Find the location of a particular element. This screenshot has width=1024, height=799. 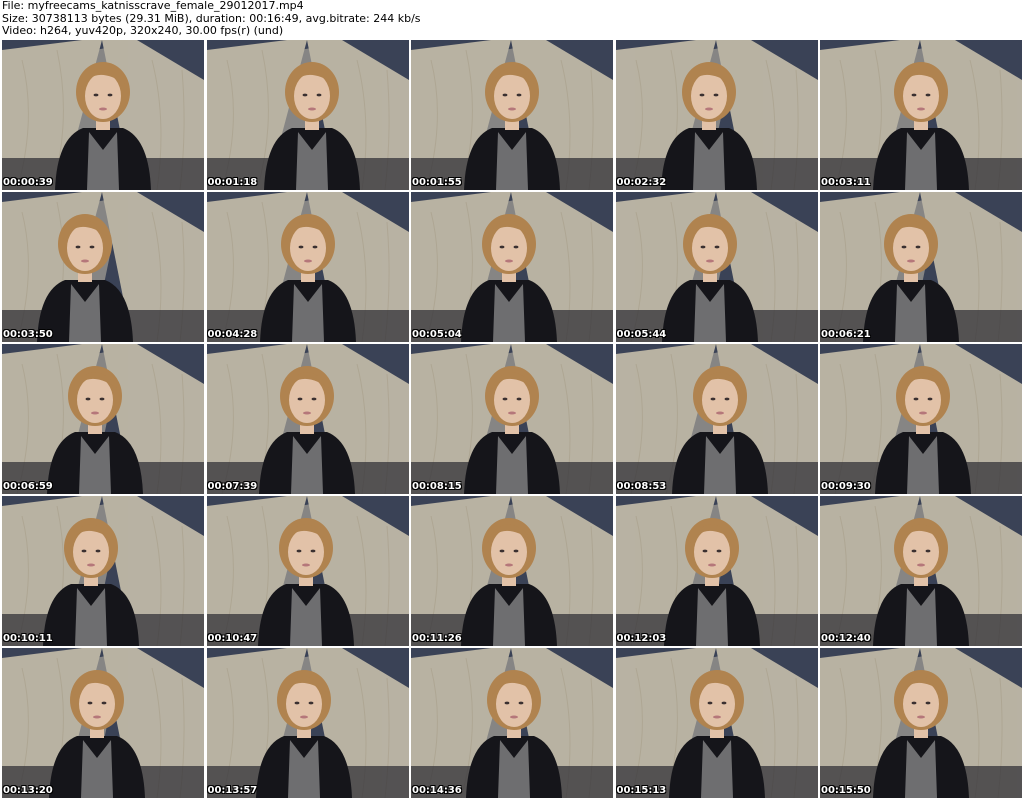

thumbnail: 00:09:30 is located at coordinates (921, 419).